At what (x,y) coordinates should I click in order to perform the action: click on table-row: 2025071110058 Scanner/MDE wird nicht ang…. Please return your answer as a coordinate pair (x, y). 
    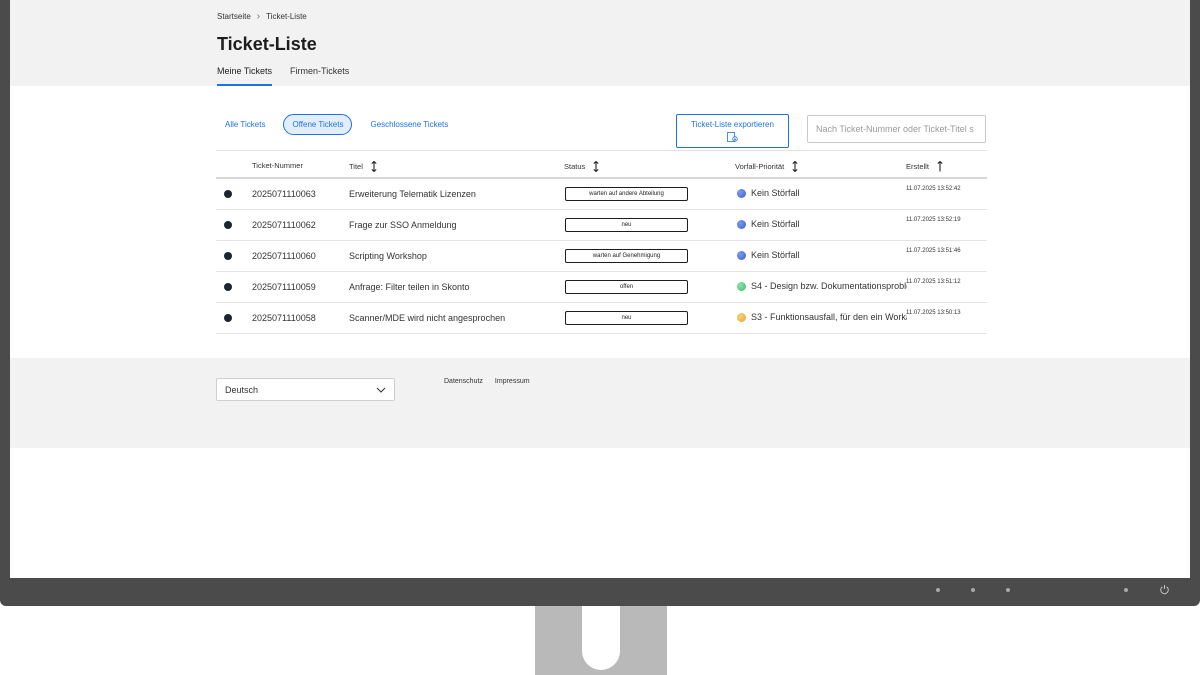
    Looking at the image, I should click on (601, 318).